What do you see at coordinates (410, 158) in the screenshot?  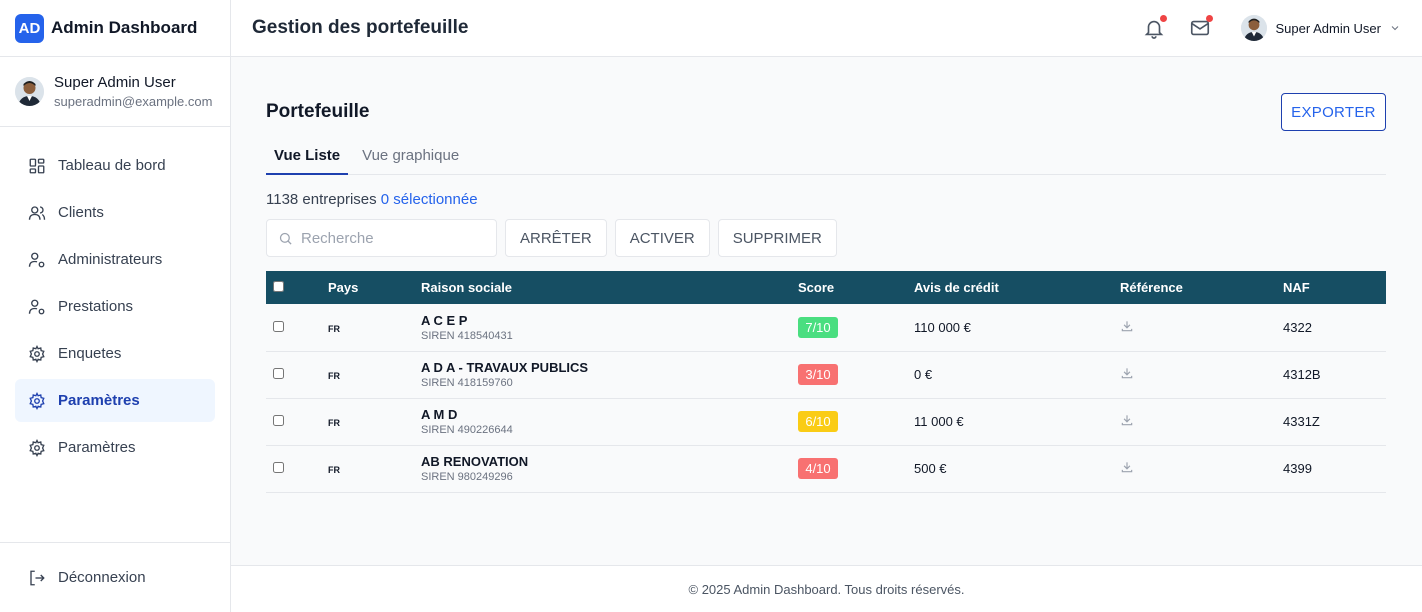 I see `tab-chart-view: Vue graphique` at bounding box center [410, 158].